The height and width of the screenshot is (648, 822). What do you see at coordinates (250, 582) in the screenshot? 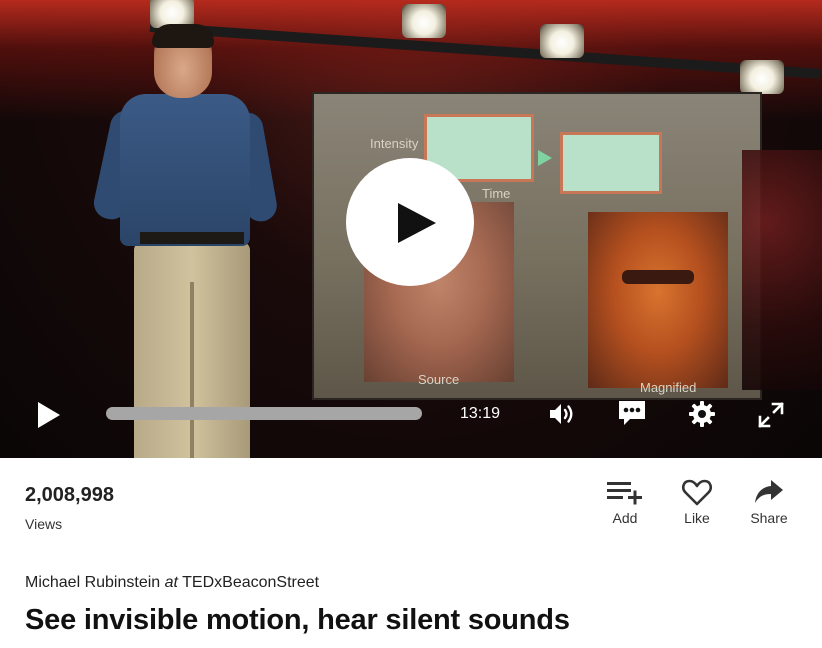
I see `event-name: TEDxBeaconStreet` at bounding box center [250, 582].